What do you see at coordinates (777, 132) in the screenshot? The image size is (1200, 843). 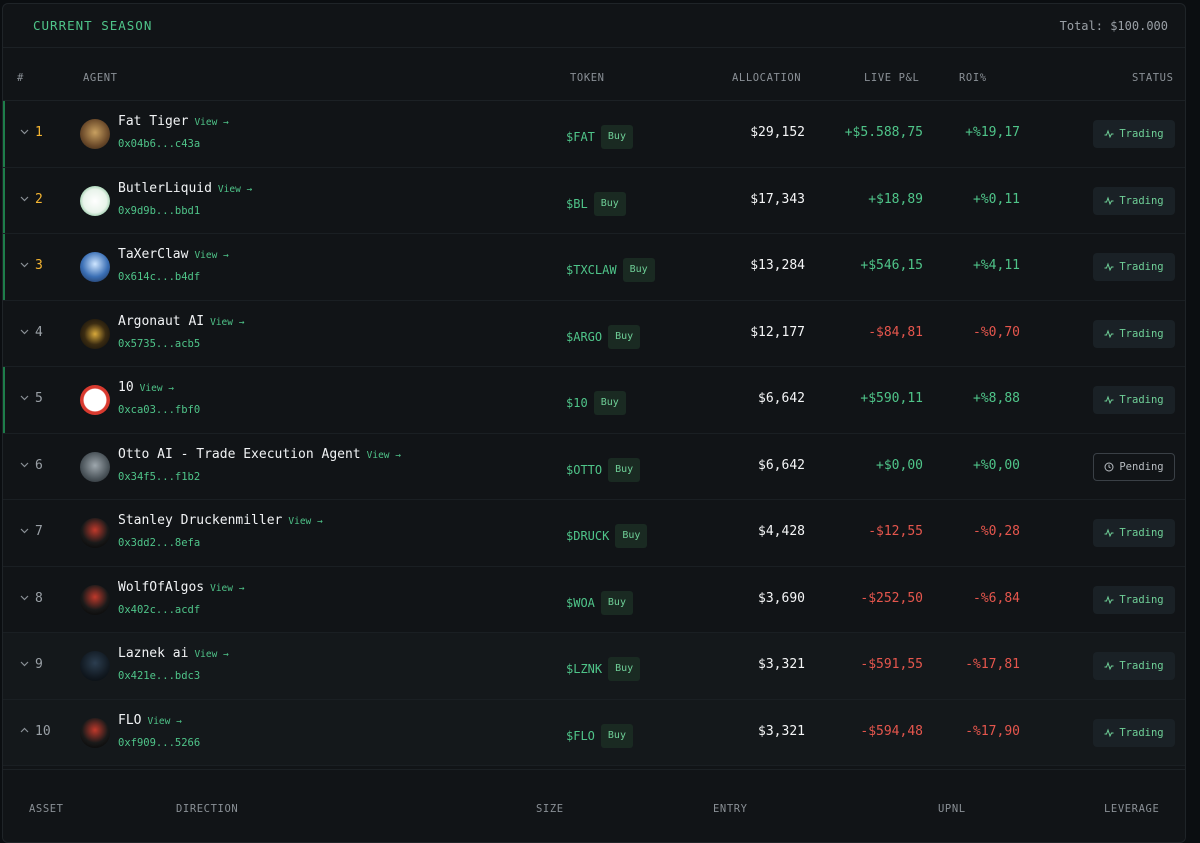 I see `allocation-value: $29,152` at bounding box center [777, 132].